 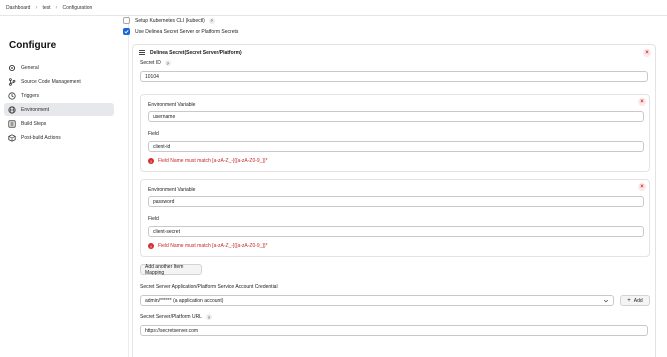 I want to click on chevron-down-icon, so click(x=606, y=301).